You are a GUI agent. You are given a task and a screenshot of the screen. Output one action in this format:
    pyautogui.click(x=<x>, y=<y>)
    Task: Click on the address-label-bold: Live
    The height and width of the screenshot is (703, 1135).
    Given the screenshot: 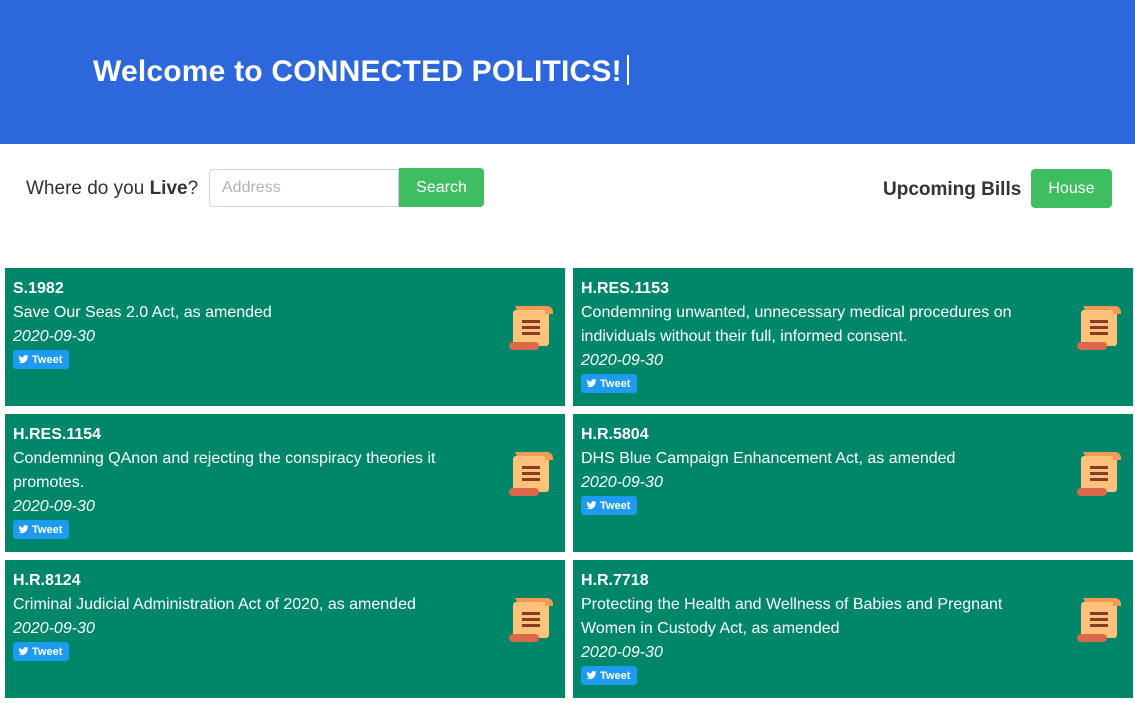 What is the action you would take?
    pyautogui.click(x=168, y=188)
    